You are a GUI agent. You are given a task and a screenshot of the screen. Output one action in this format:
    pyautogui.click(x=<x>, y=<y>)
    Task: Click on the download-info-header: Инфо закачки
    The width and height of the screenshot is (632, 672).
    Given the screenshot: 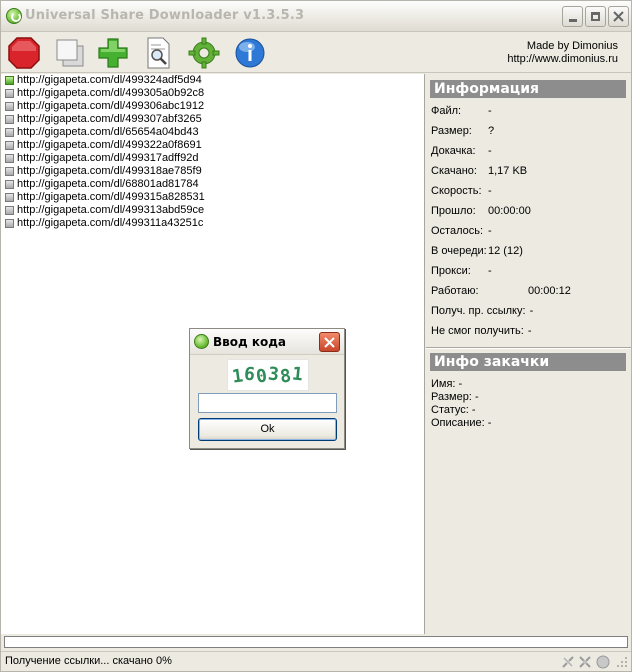 What is the action you would take?
    pyautogui.click(x=528, y=362)
    